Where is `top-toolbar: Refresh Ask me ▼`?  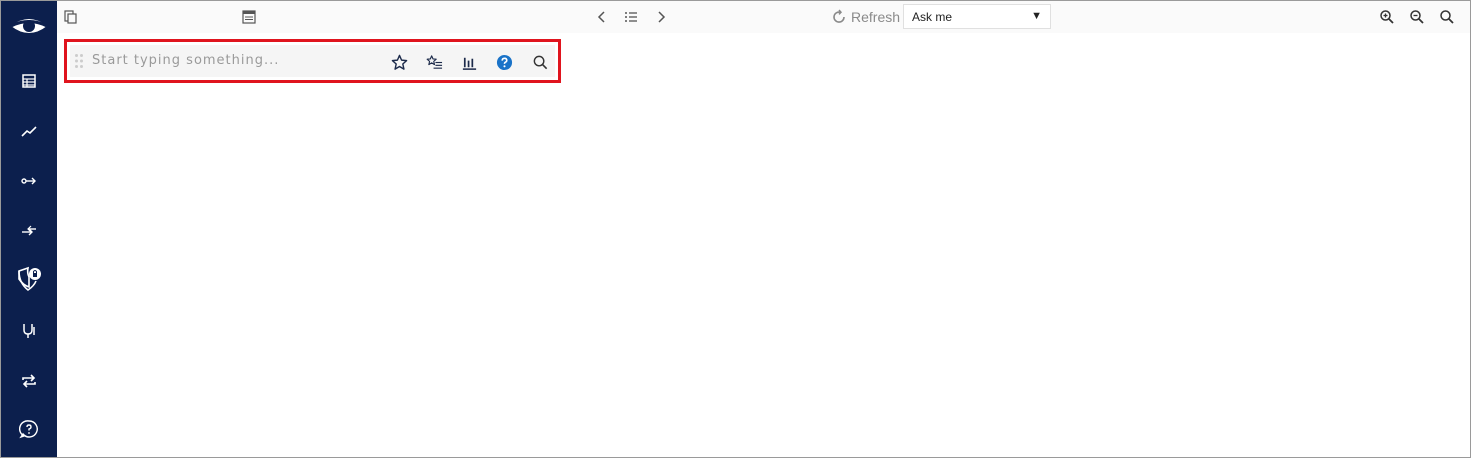
top-toolbar: Refresh Ask me ▼ is located at coordinates (763, 17).